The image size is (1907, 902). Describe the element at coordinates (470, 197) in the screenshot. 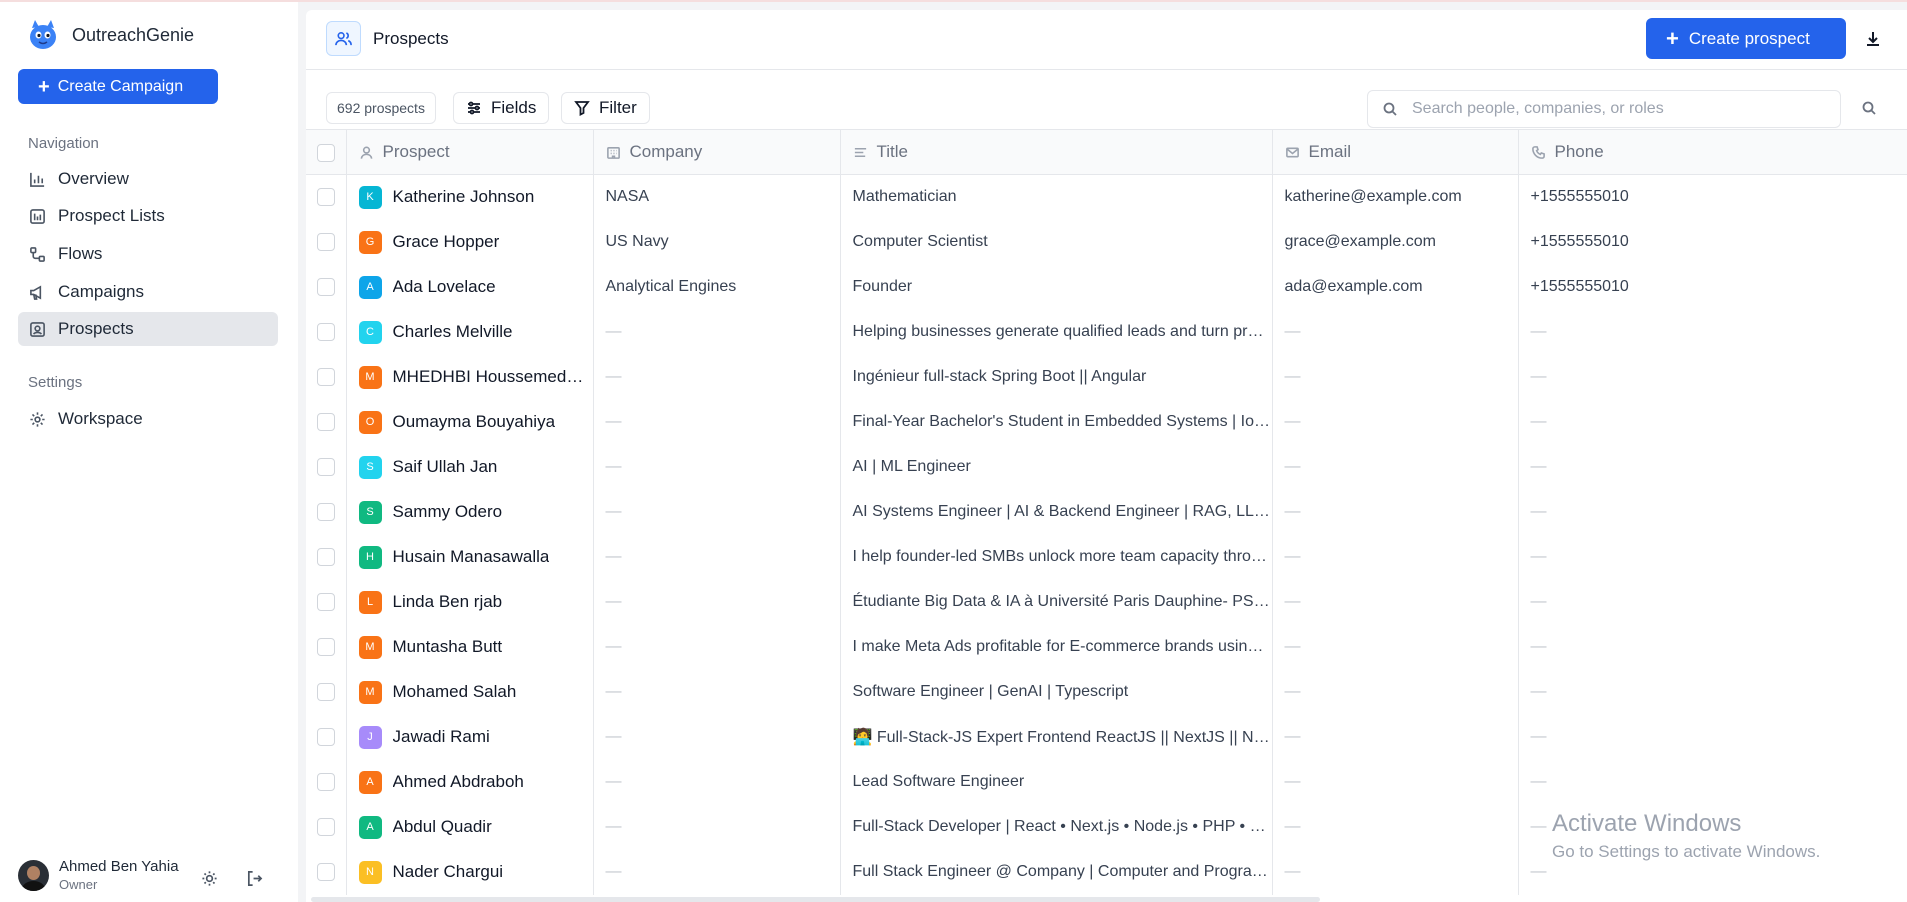

I see `prospect-cell: K Katherine Johnson` at that location.